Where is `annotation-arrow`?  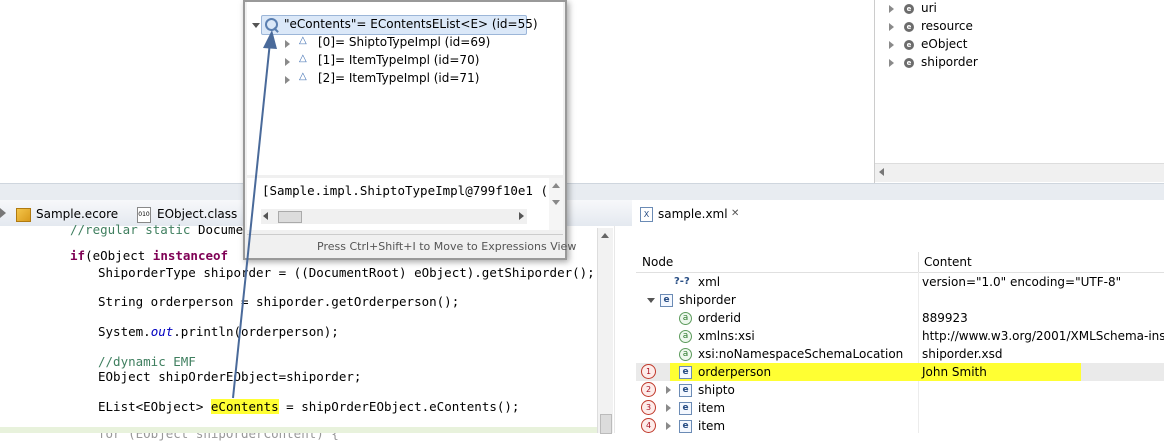 annotation-arrow is located at coordinates (254, 214).